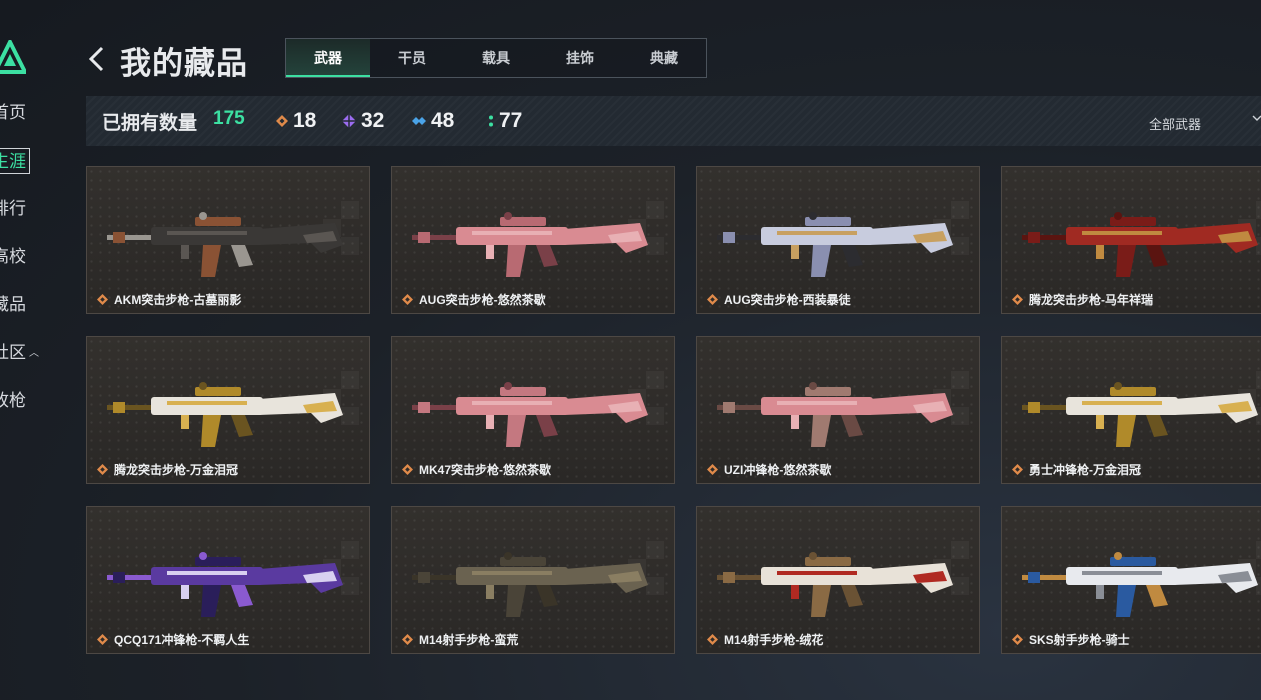  I want to click on sidebar-item-label: 生涯, so click(13, 161).